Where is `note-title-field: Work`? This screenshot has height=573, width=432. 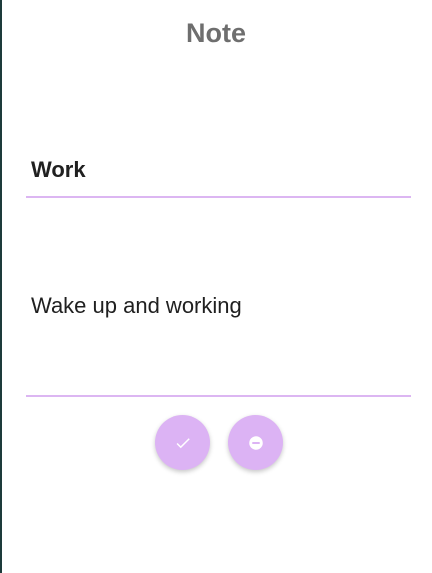 note-title-field: Work is located at coordinates (218, 174).